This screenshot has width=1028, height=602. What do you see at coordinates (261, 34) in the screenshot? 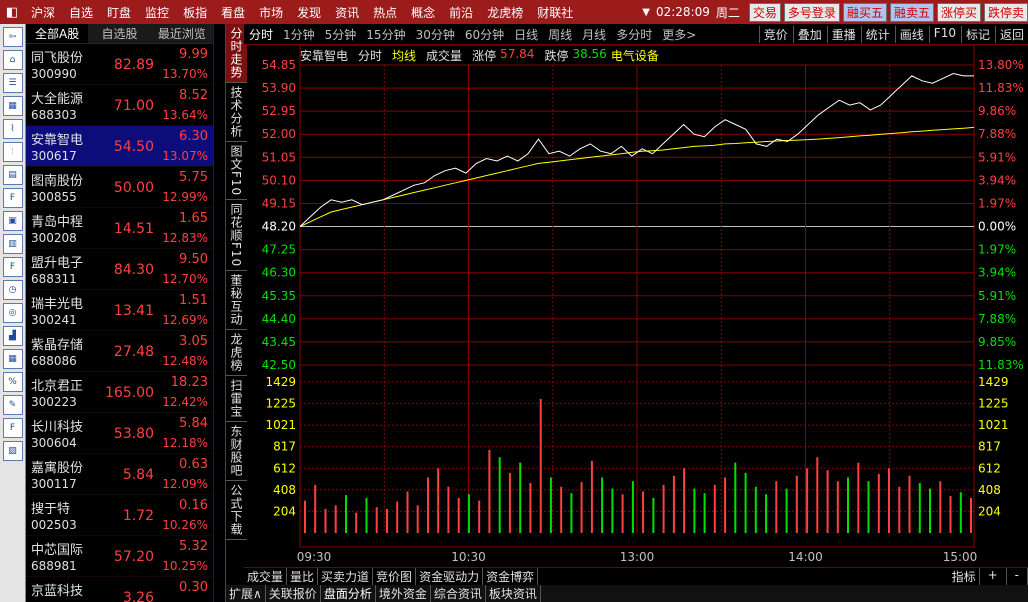
I see `period-tab: 分时` at bounding box center [261, 34].